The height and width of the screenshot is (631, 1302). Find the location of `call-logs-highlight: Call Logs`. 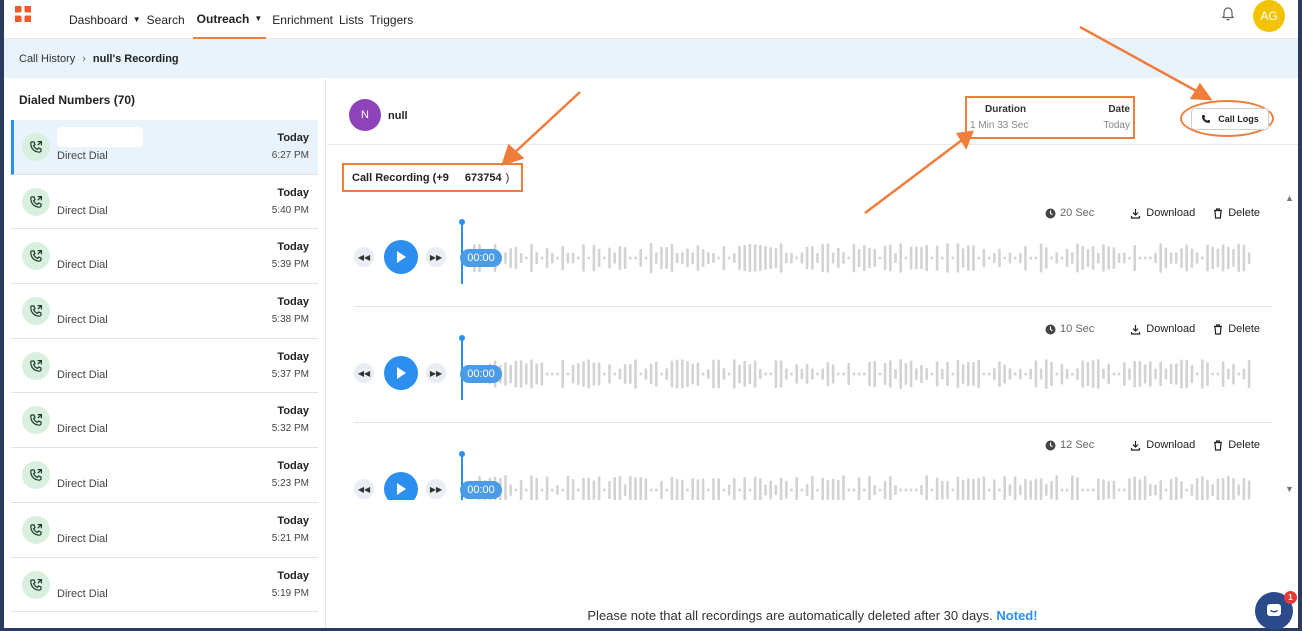

call-logs-highlight: Call Logs is located at coordinates (1227, 118).